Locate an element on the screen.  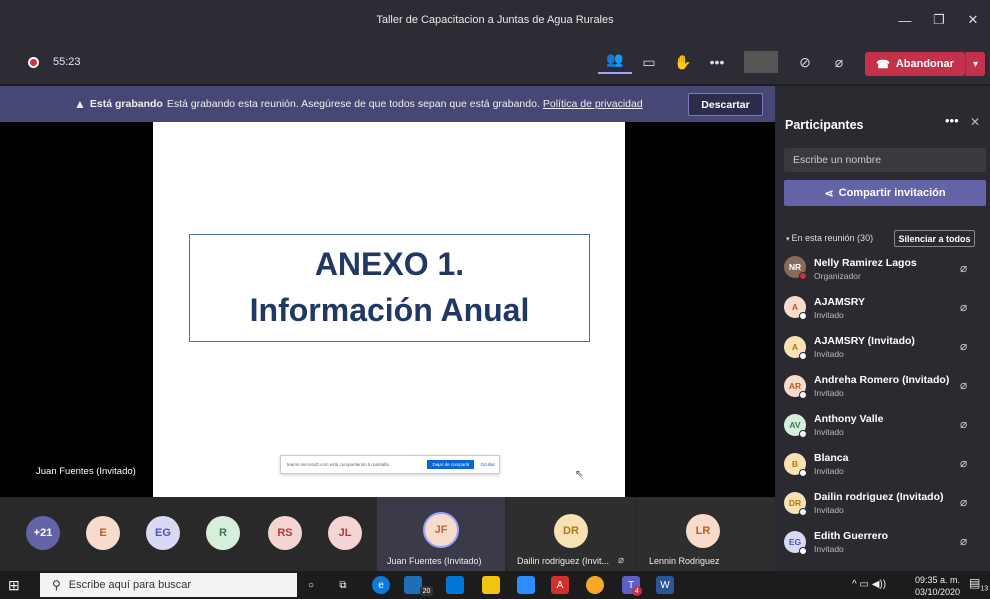
windows-start-icon: ⊞ is located at coordinates (14, 585).